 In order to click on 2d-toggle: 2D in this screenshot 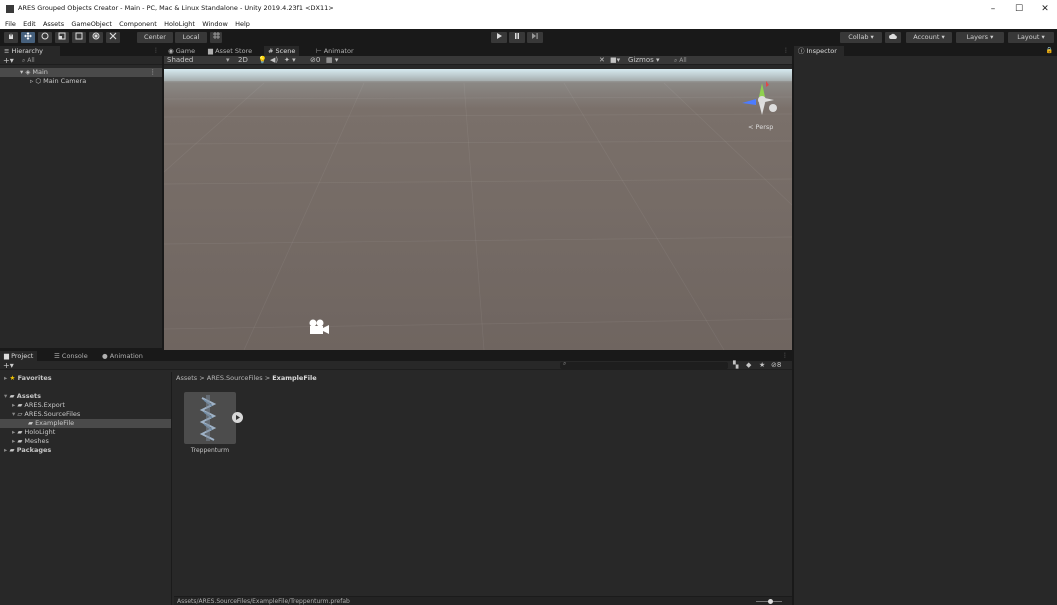, I will do `click(243, 60)`.